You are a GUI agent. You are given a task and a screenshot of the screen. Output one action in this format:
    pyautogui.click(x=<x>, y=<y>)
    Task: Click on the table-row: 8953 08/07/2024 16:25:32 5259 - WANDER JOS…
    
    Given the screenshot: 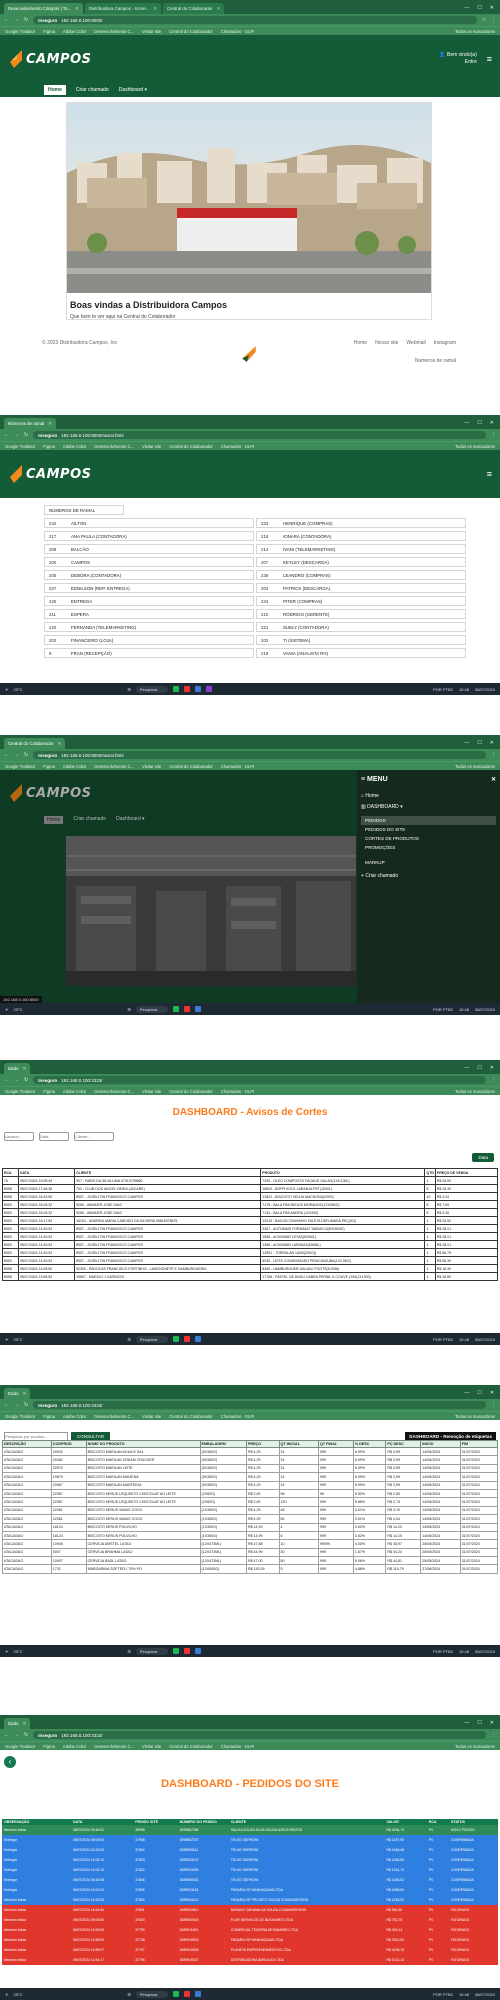 What is the action you would take?
    pyautogui.click(x=250, y=1212)
    